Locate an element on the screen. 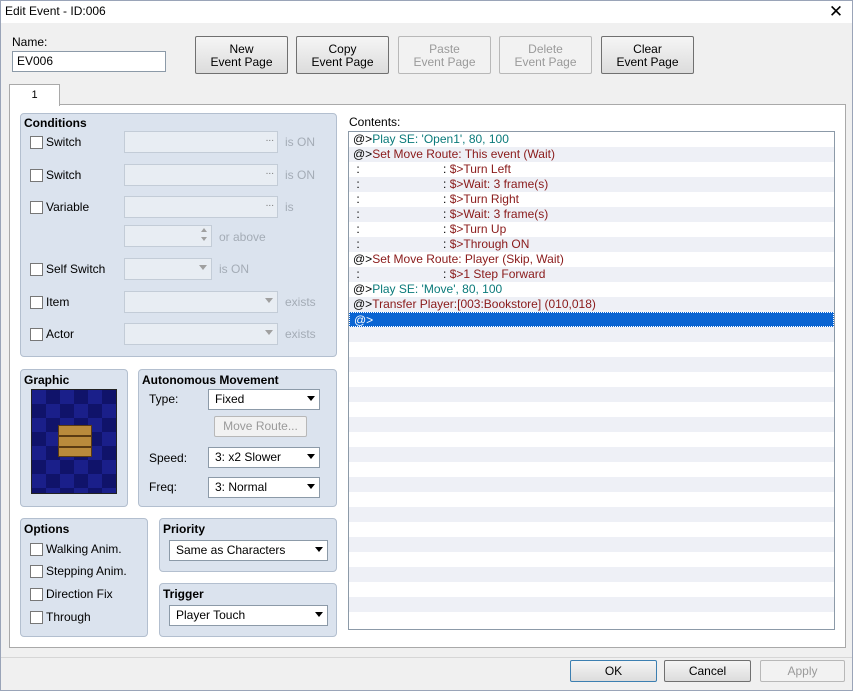 The image size is (853, 691). command-line: @> is located at coordinates (591, 319).